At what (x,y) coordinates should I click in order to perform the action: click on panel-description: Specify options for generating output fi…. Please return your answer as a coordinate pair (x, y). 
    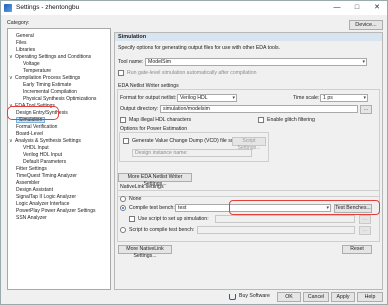
    Looking at the image, I should click on (199, 48).